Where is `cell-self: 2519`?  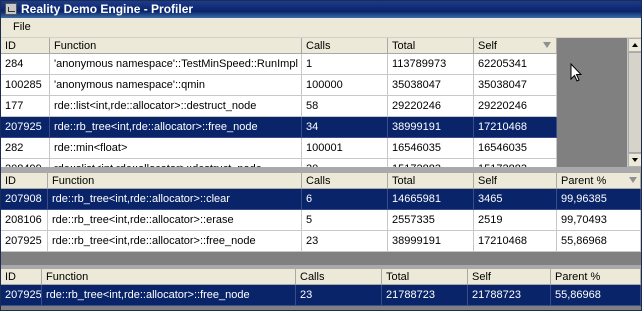 cell-self: 2519 is located at coordinates (515, 220).